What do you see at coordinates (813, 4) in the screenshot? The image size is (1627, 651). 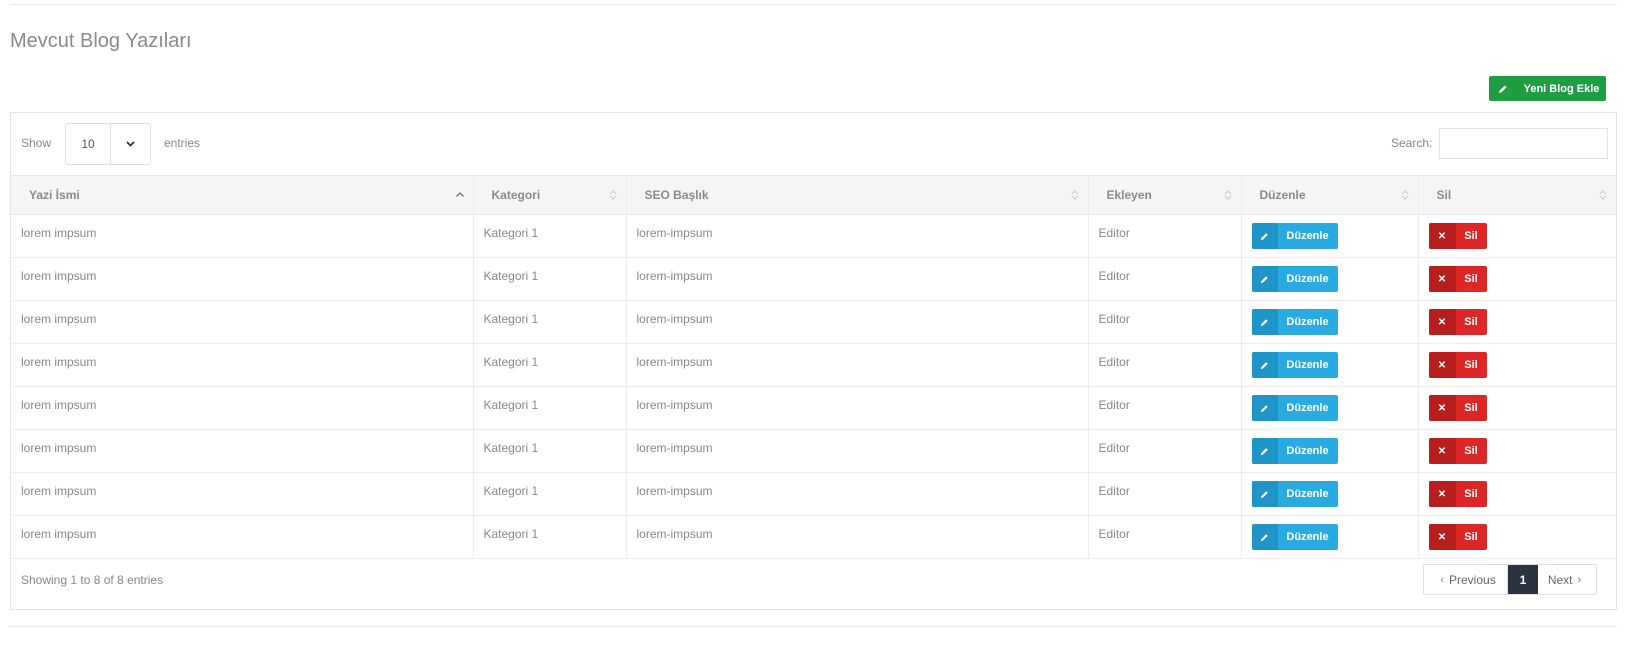 I see `top-divider` at bounding box center [813, 4].